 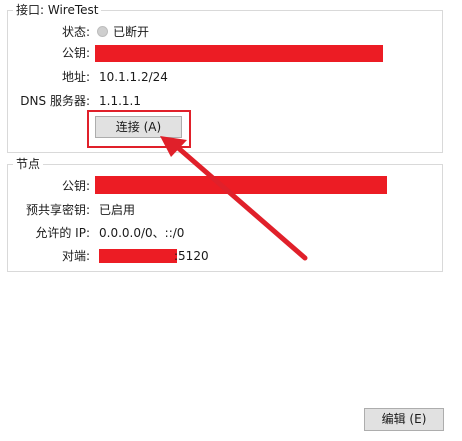 I want to click on endpoint-label: 对端:, so click(x=75, y=256).